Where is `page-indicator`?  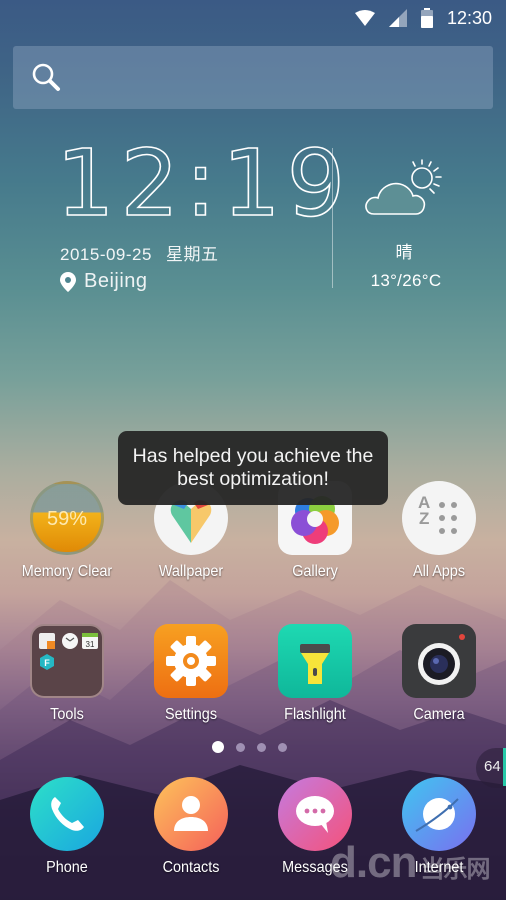 page-indicator is located at coordinates (249, 747).